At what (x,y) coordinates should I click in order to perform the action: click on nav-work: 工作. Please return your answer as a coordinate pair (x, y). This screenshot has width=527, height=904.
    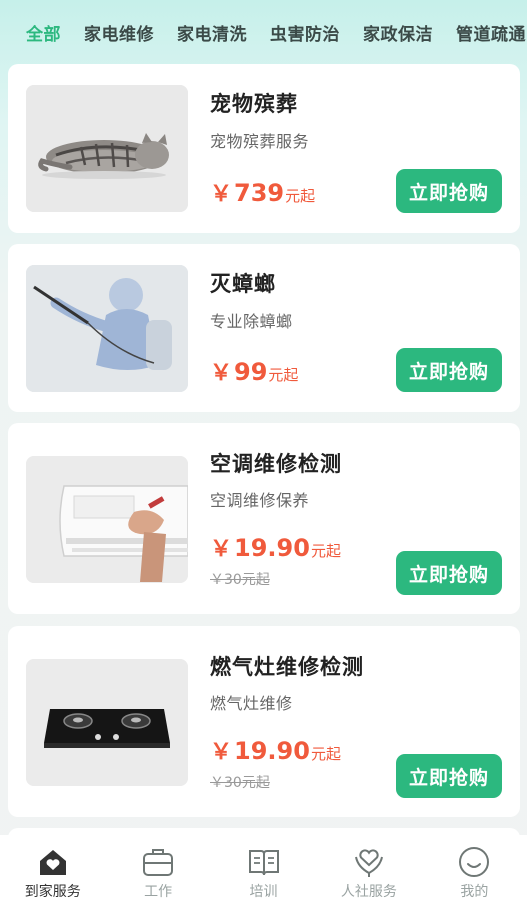
    Looking at the image, I should click on (157, 869).